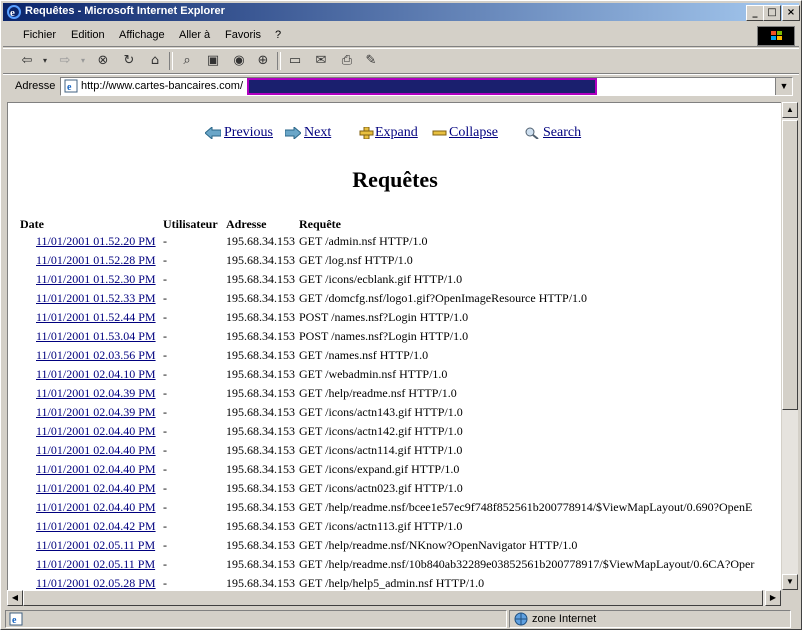  What do you see at coordinates (248, 133) in the screenshot?
I see `previous-link: Previous` at bounding box center [248, 133].